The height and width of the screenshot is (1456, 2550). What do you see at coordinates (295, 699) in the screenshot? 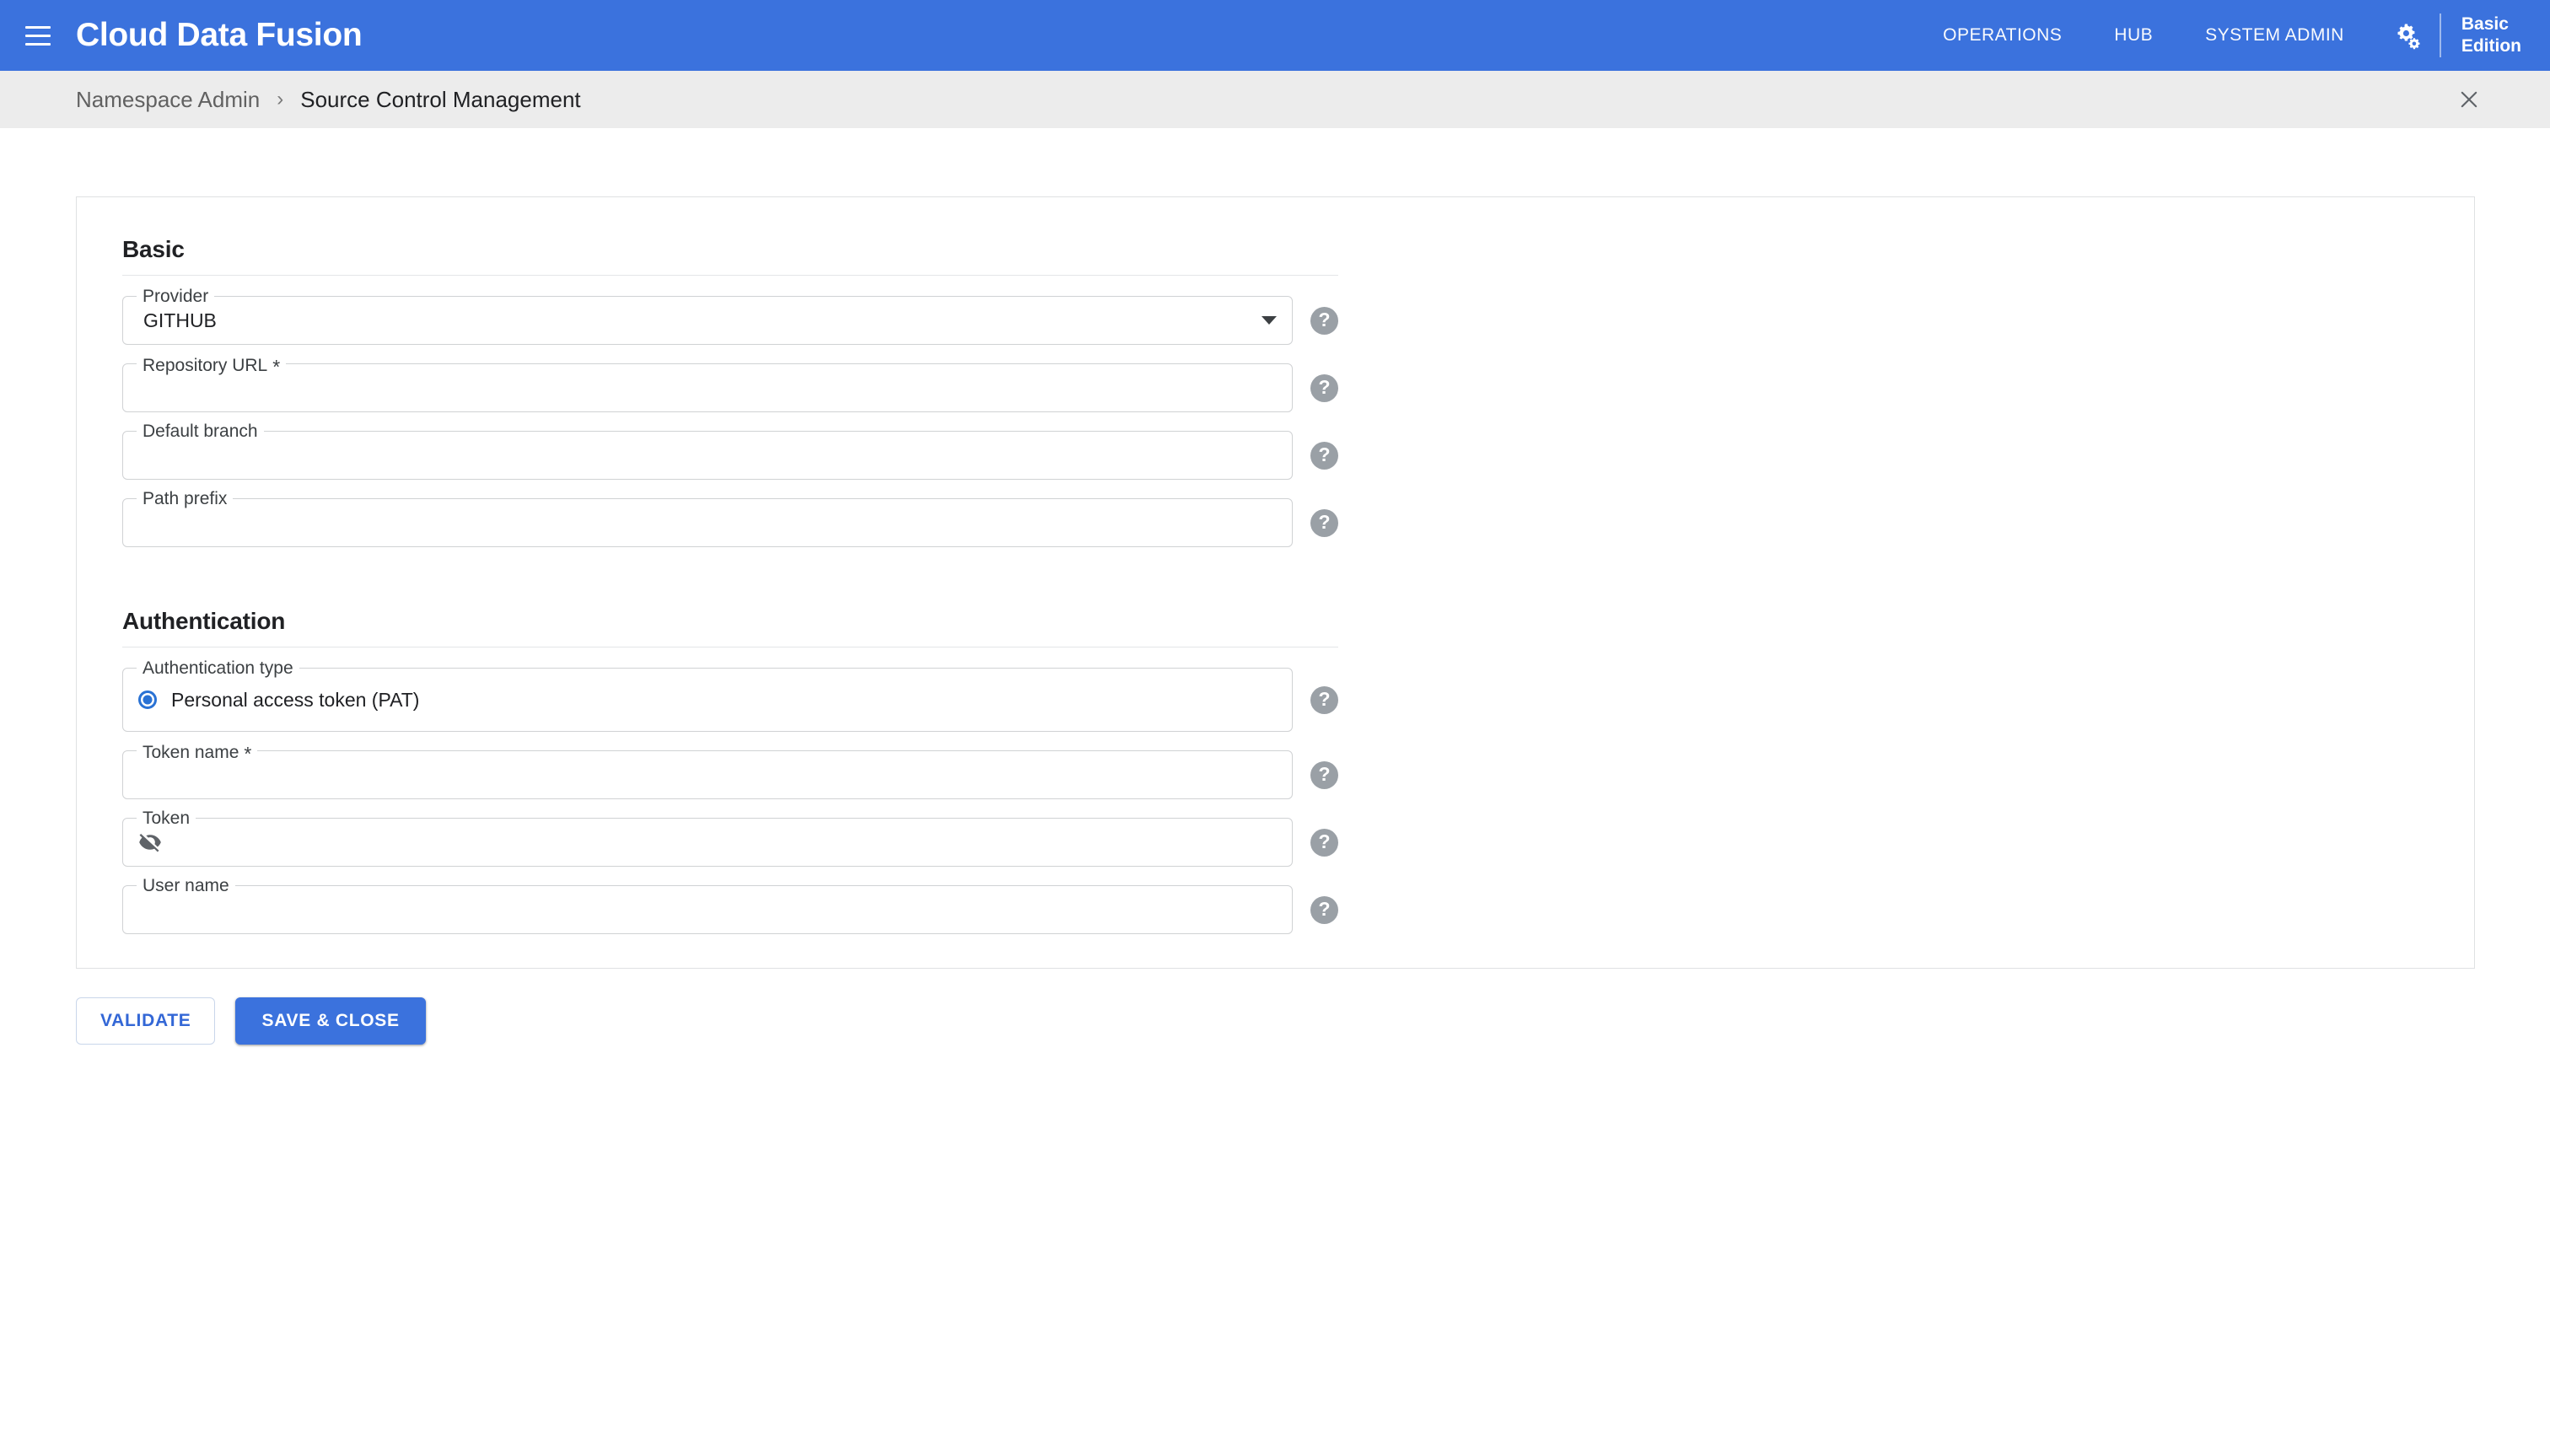
I see `radio-option-label: Personal access token (PAT)` at bounding box center [295, 699].